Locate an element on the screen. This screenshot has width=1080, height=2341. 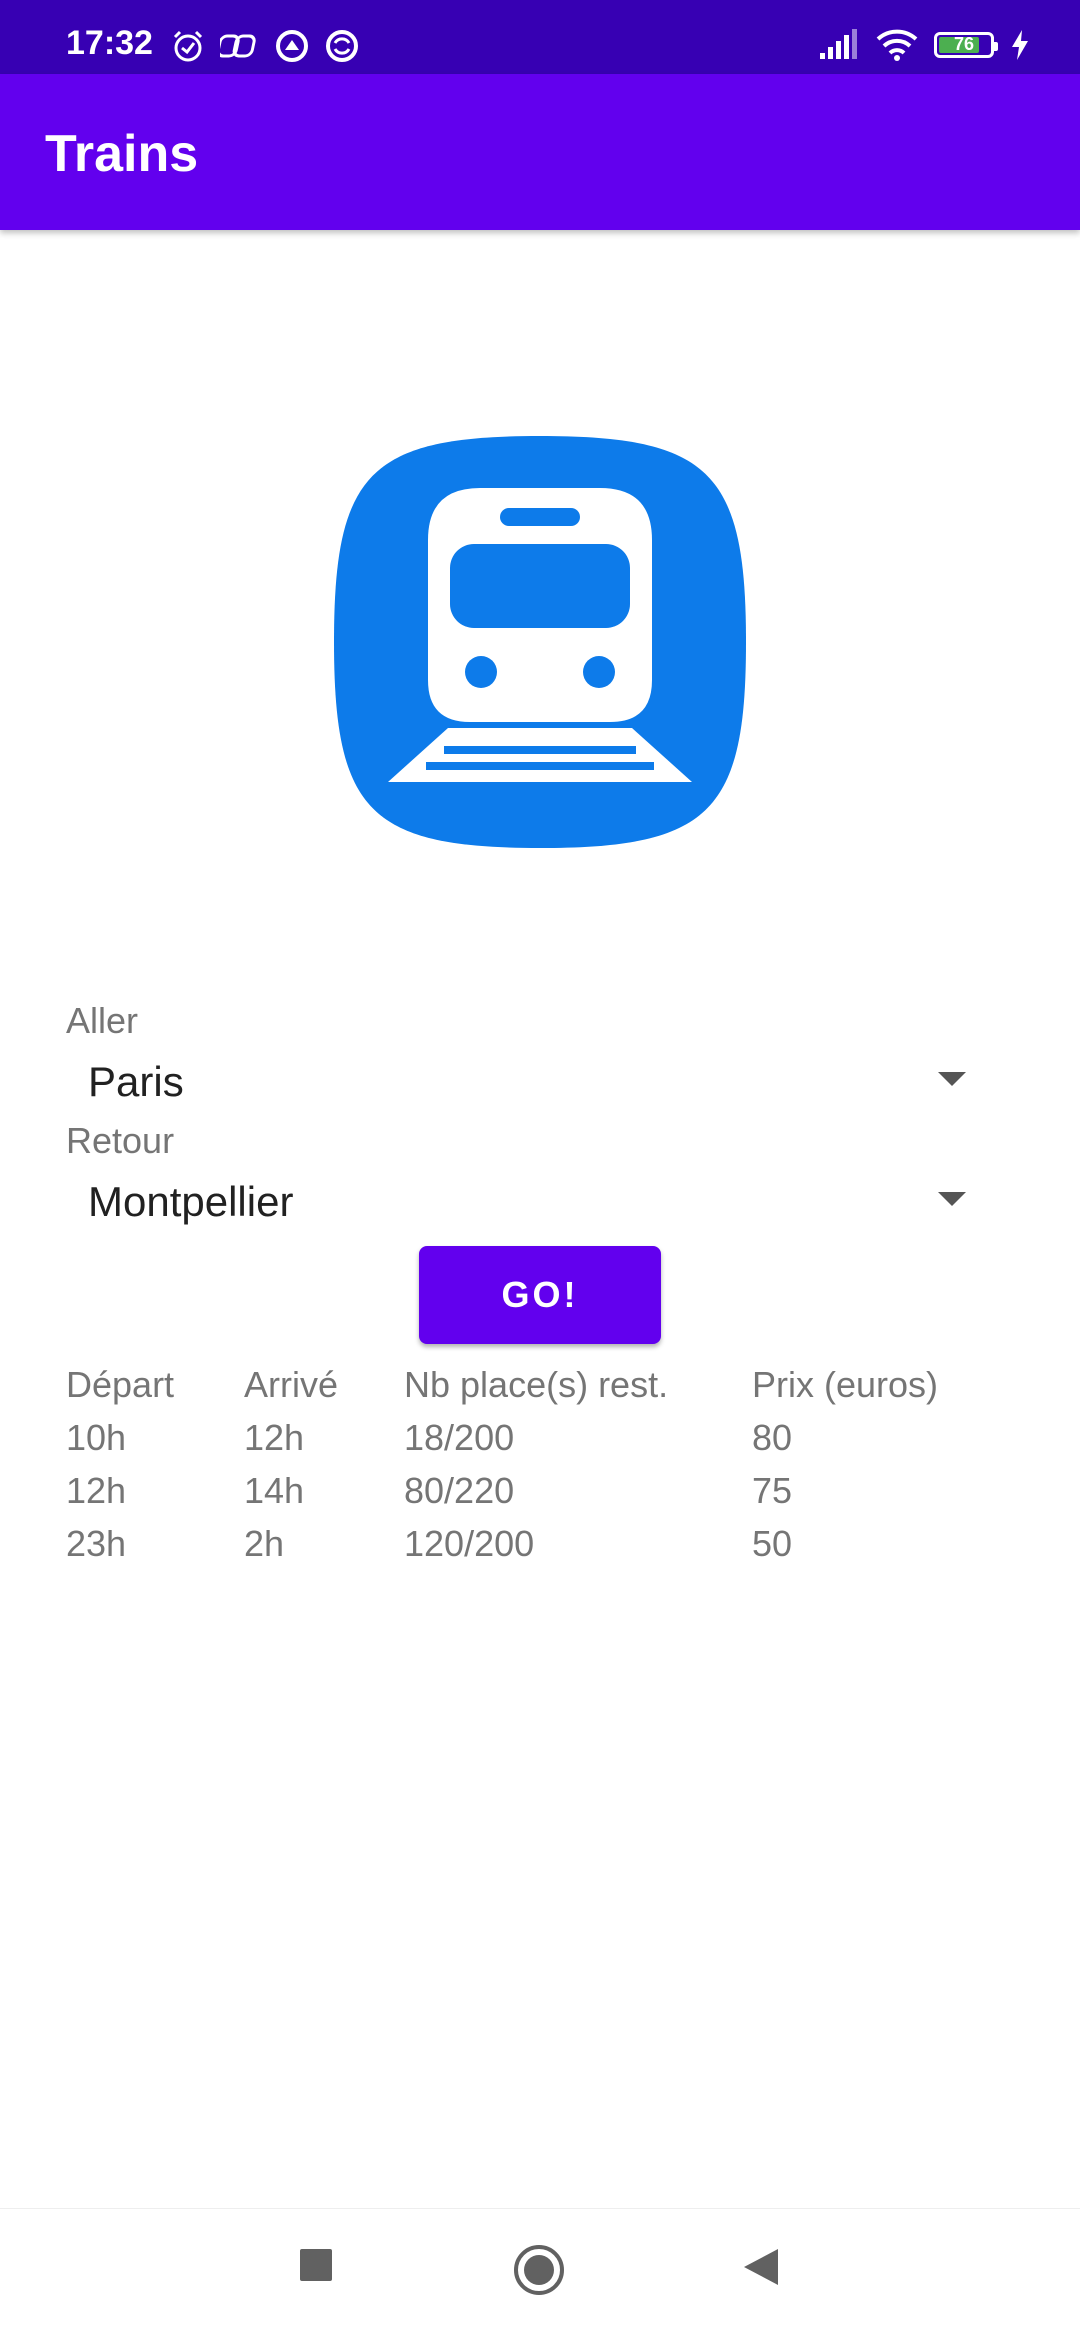
cell-arrive: 14h is located at coordinates (274, 1490).